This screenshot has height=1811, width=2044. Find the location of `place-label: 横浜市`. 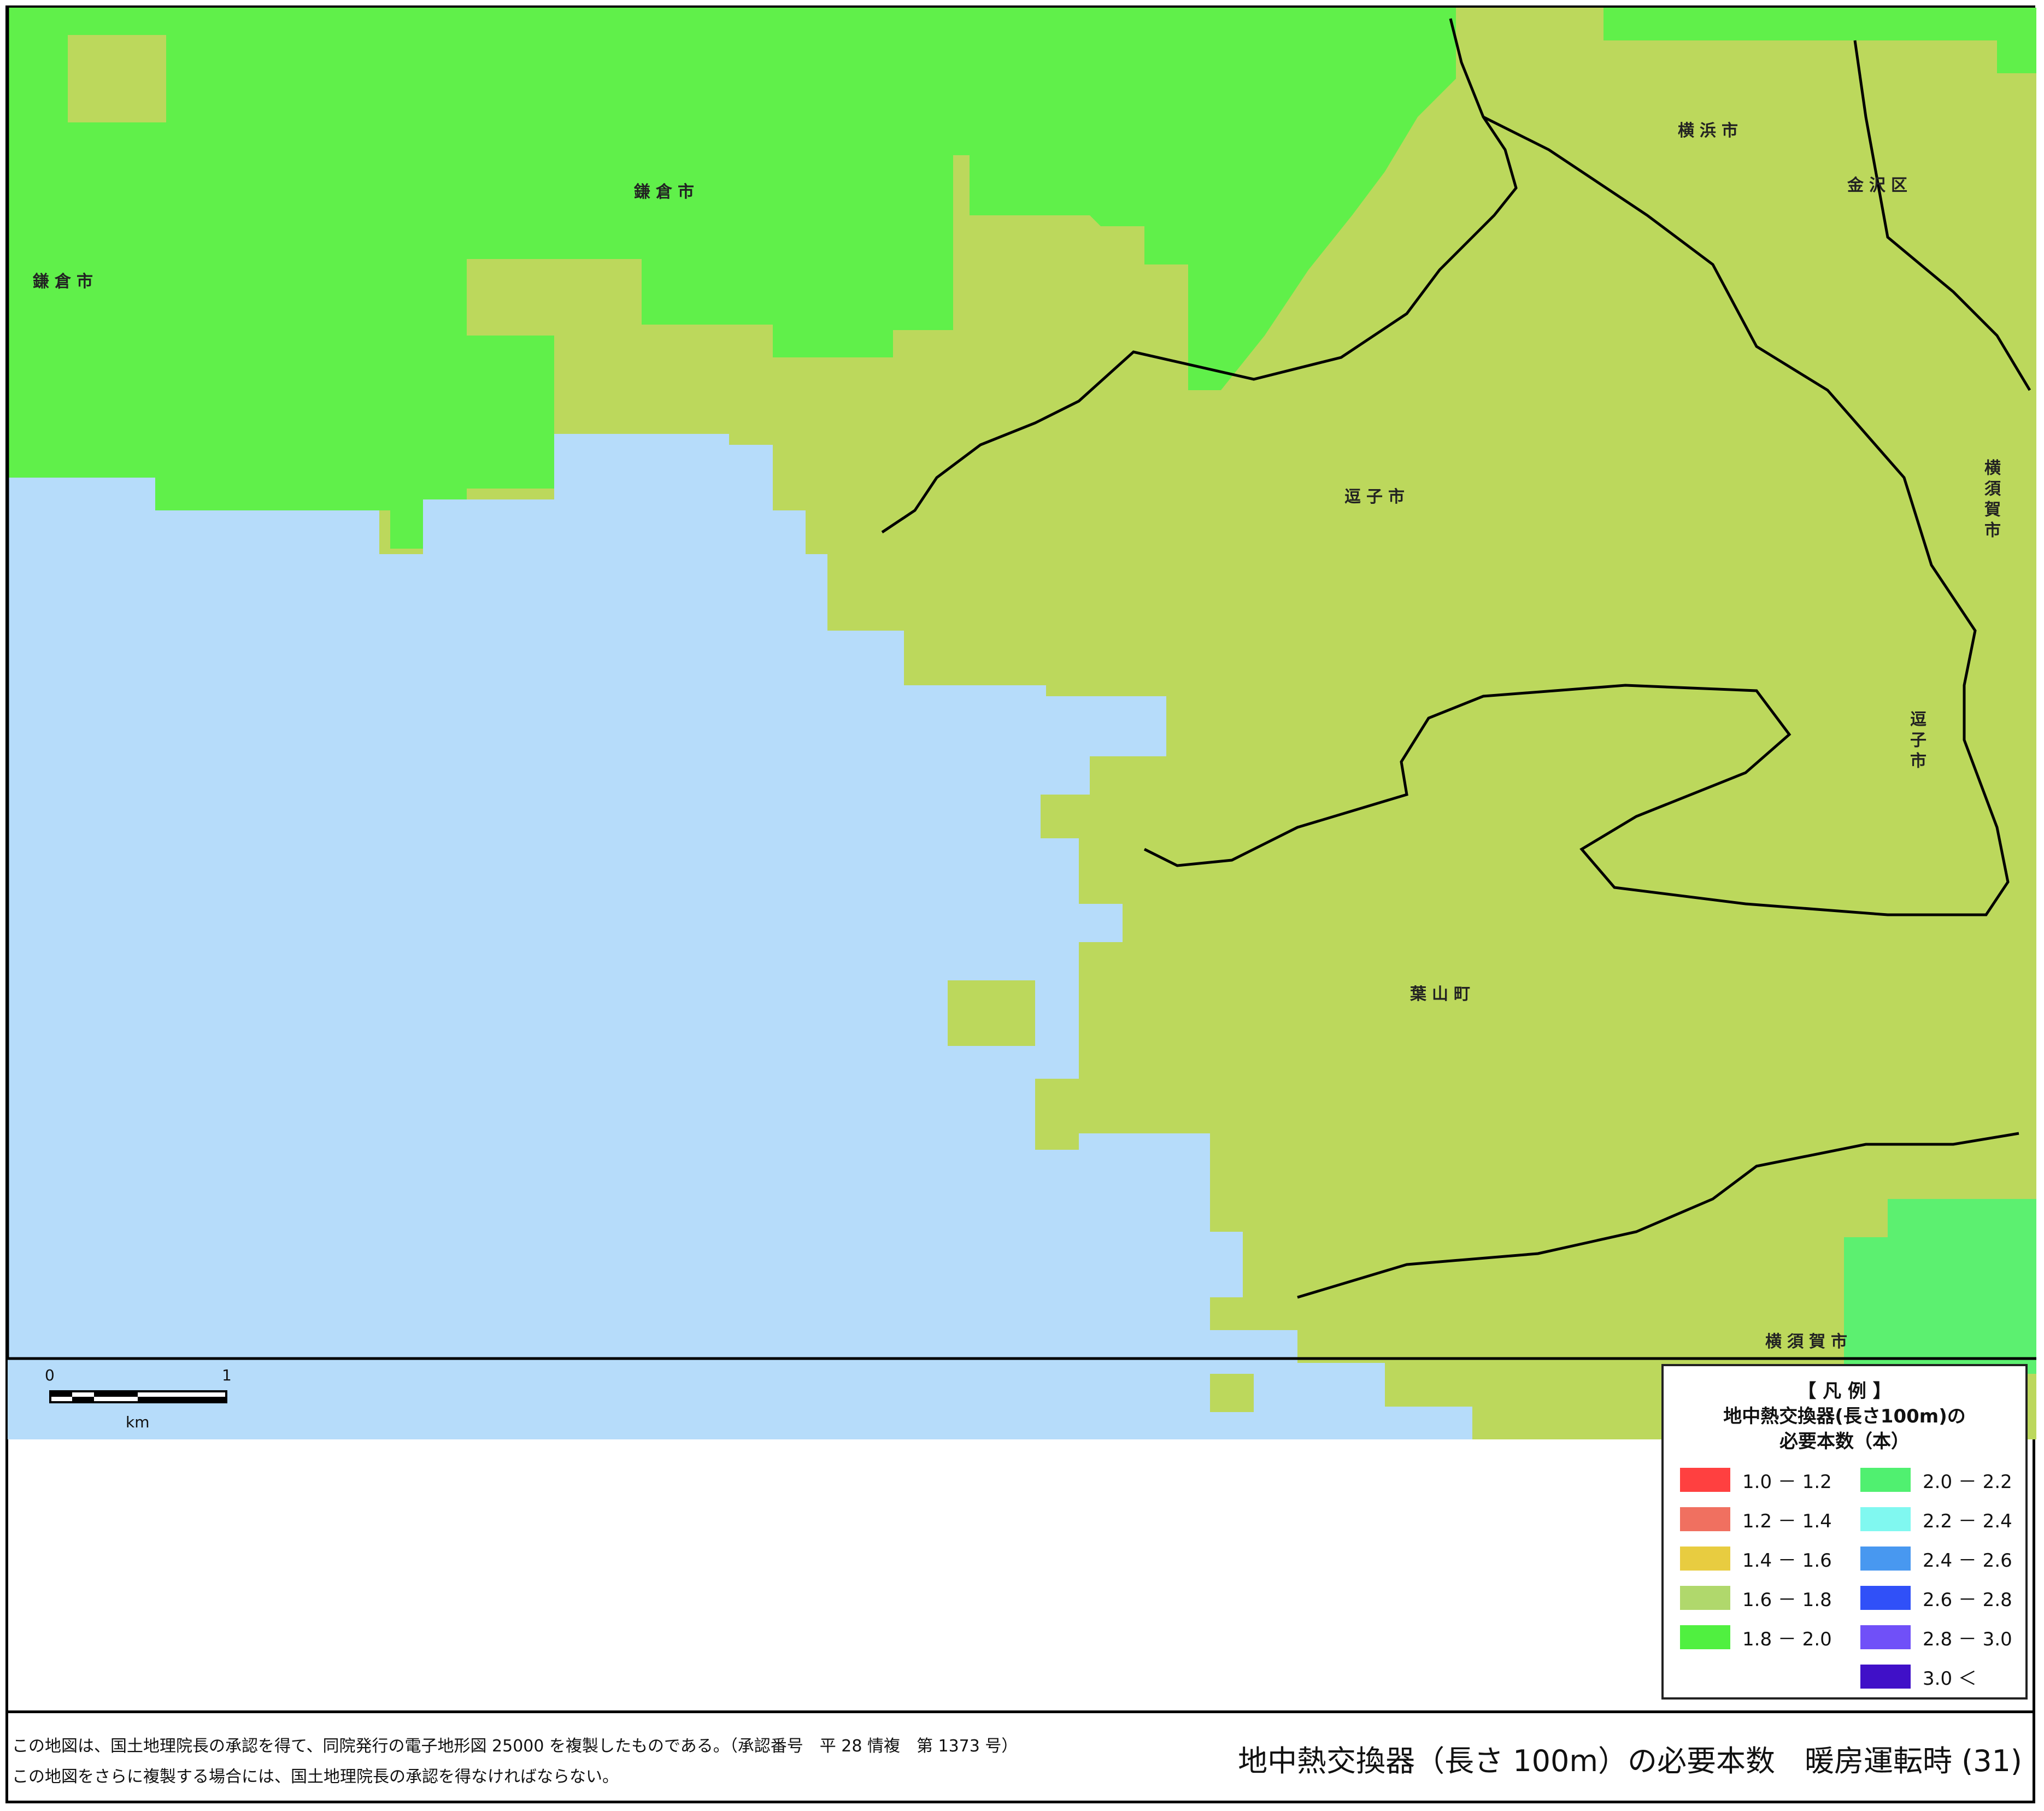

place-label: 横浜市 is located at coordinates (1710, 130).